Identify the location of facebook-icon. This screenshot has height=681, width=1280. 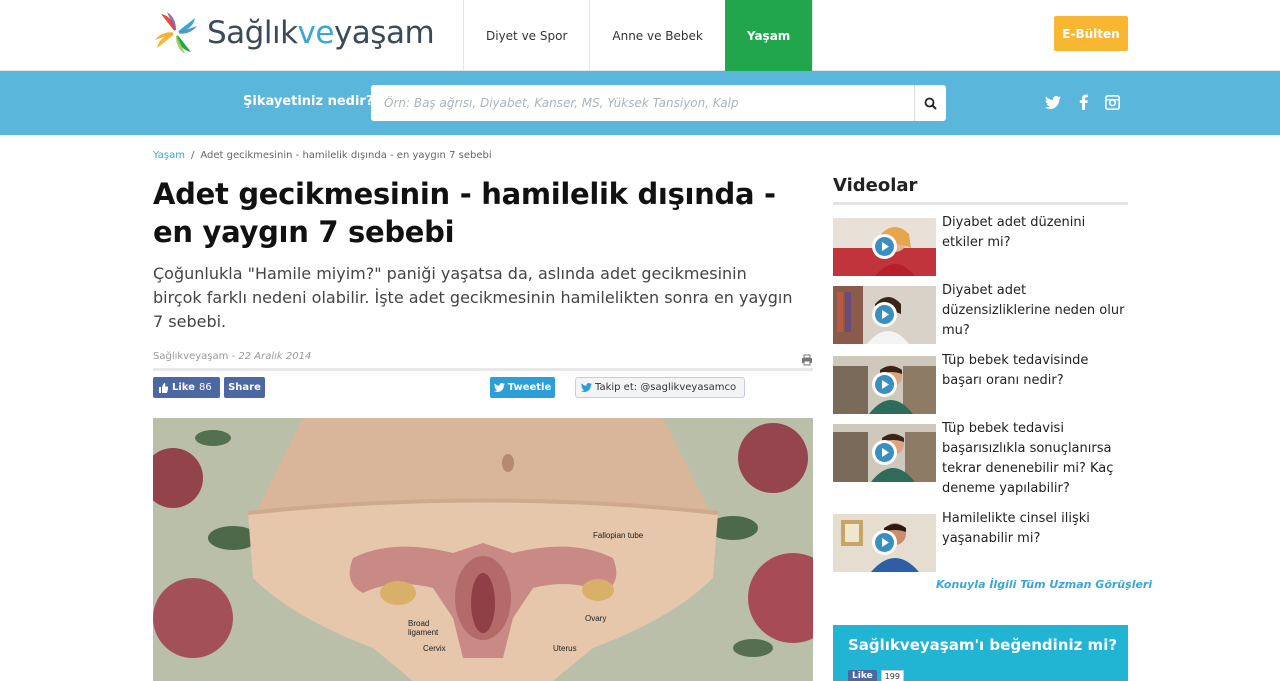
(1083, 102).